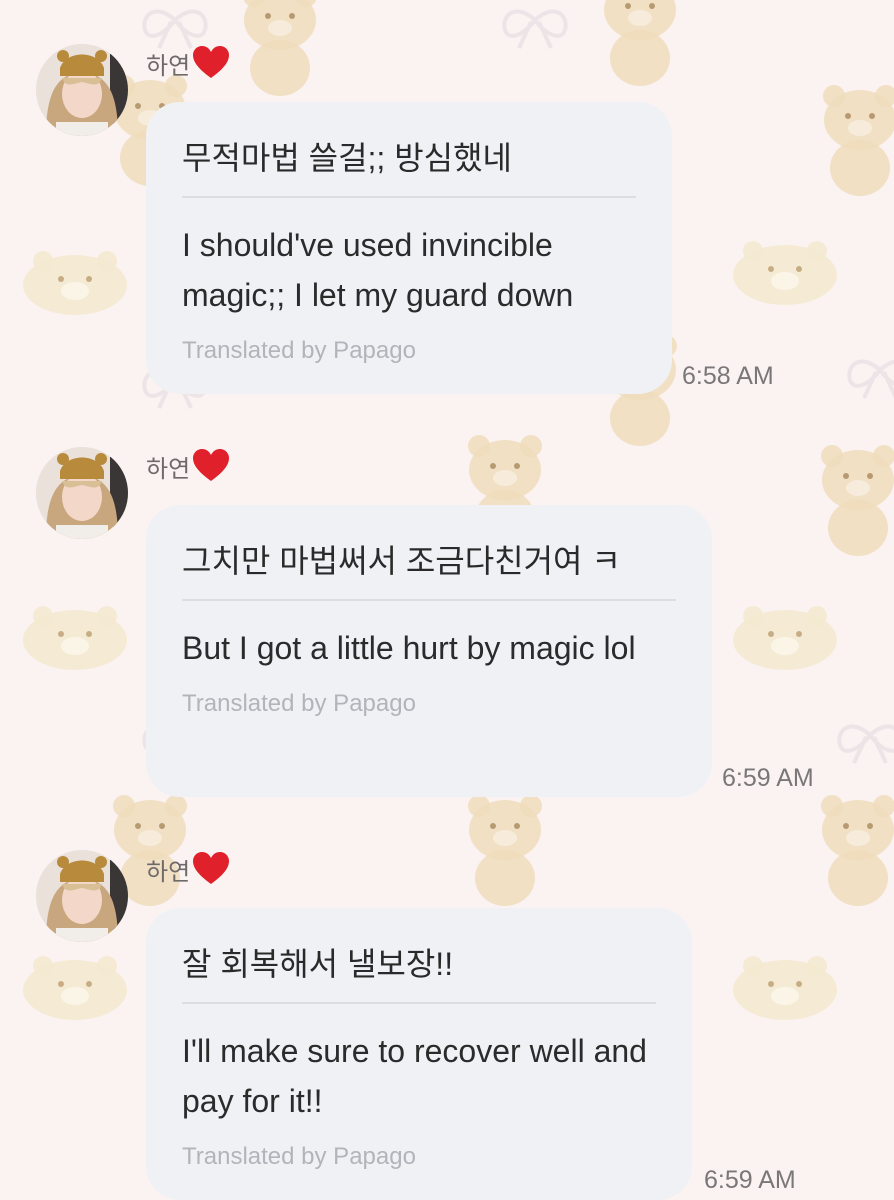  I want to click on original-text: 무적마법 쓸걸;; 방심했네, so click(347, 158).